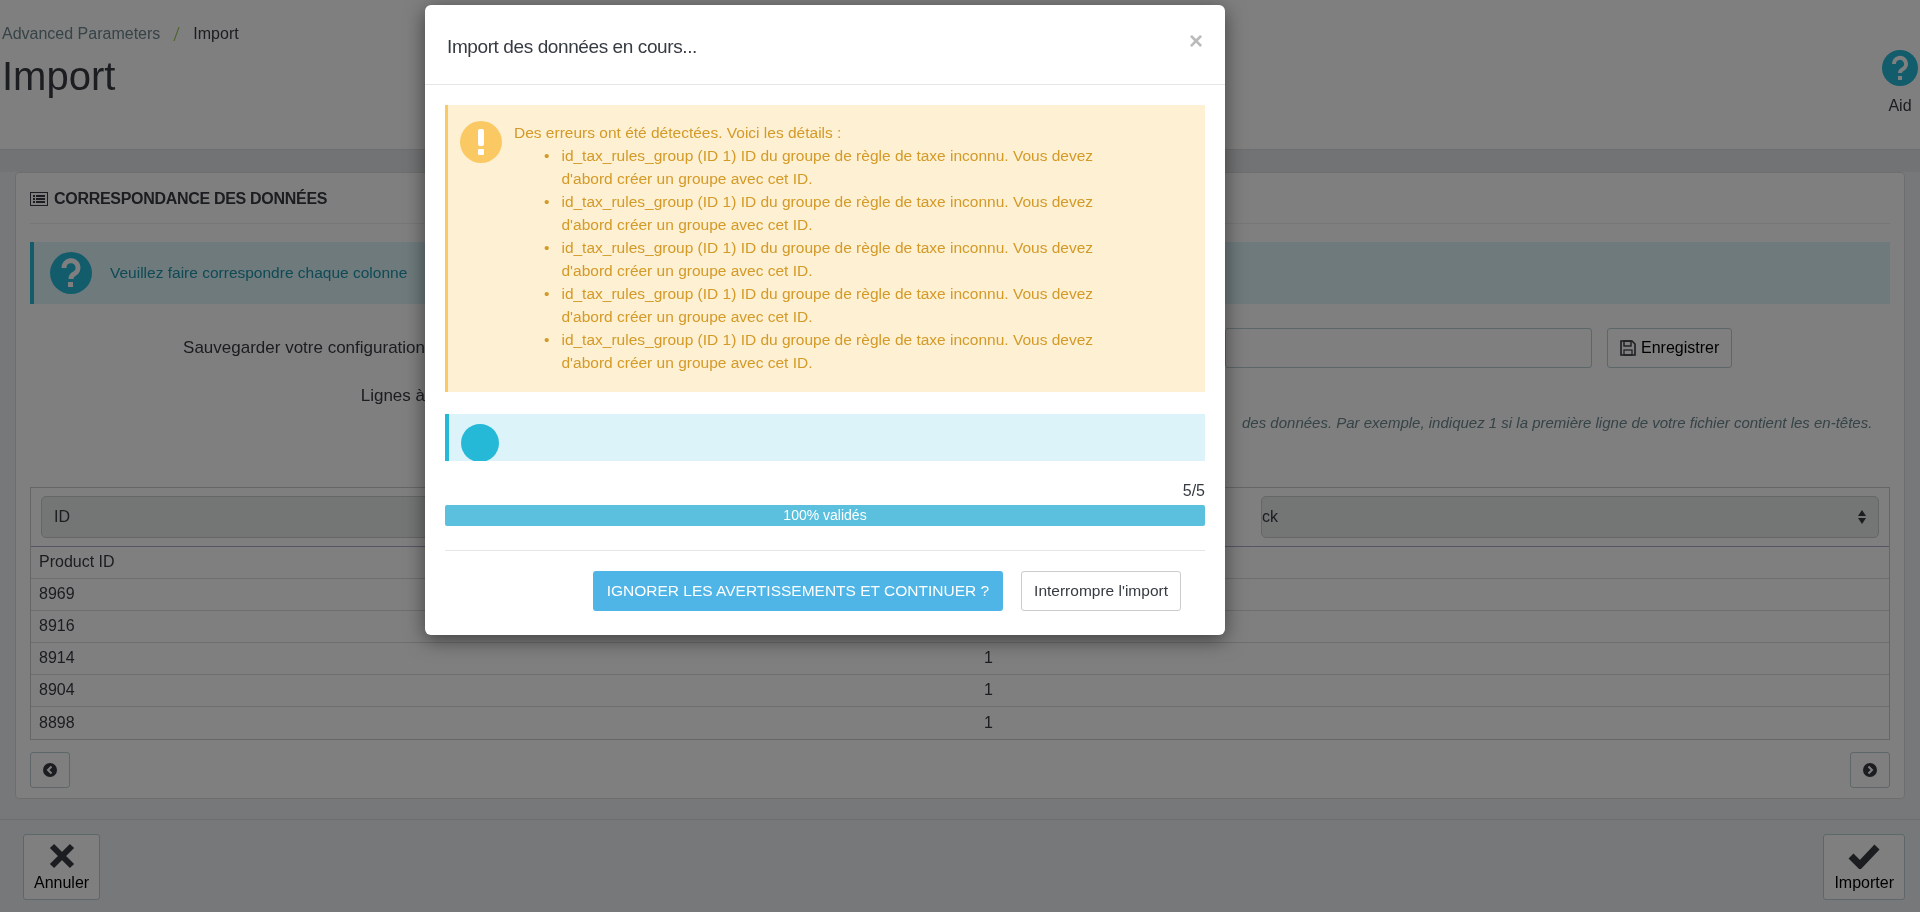  What do you see at coordinates (77, 562) in the screenshot?
I see `table-cell-text: Product ID` at bounding box center [77, 562].